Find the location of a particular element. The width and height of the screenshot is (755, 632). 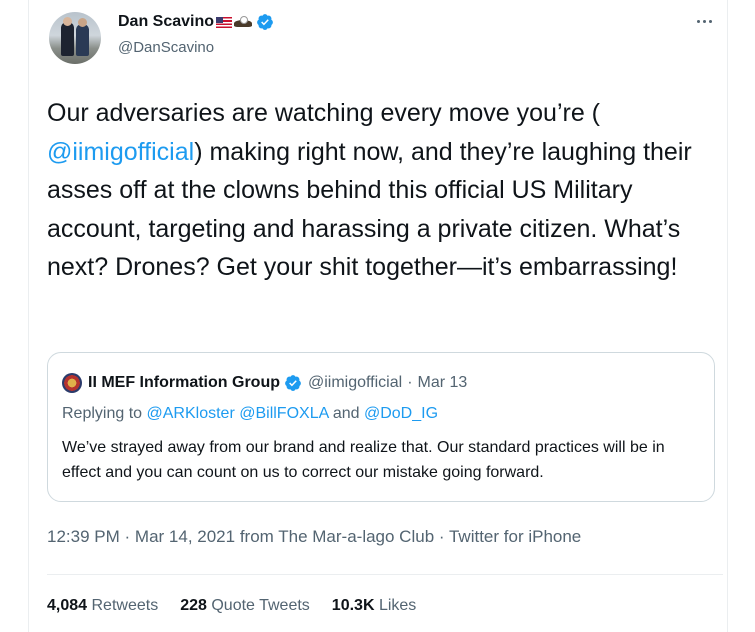

avatar-head-right is located at coordinates (82, 22).